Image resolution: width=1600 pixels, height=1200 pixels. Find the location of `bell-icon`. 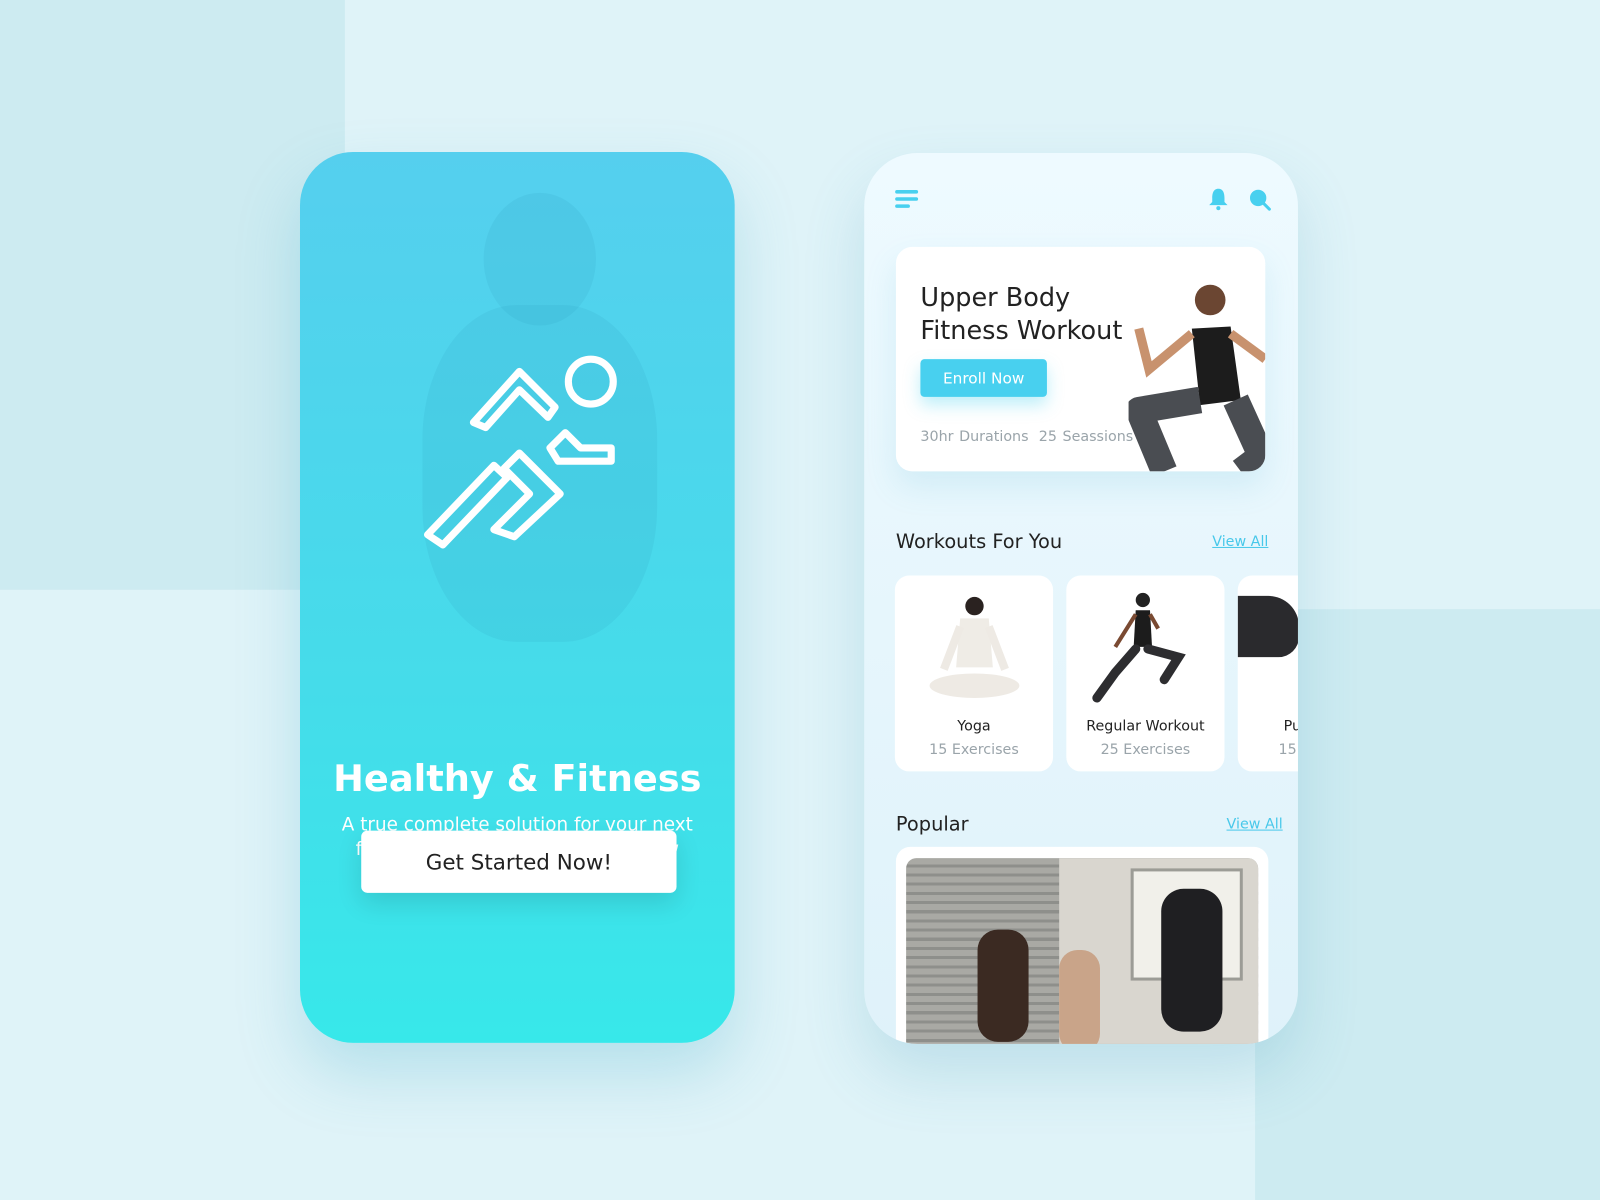

bell-icon is located at coordinates (1218, 199).